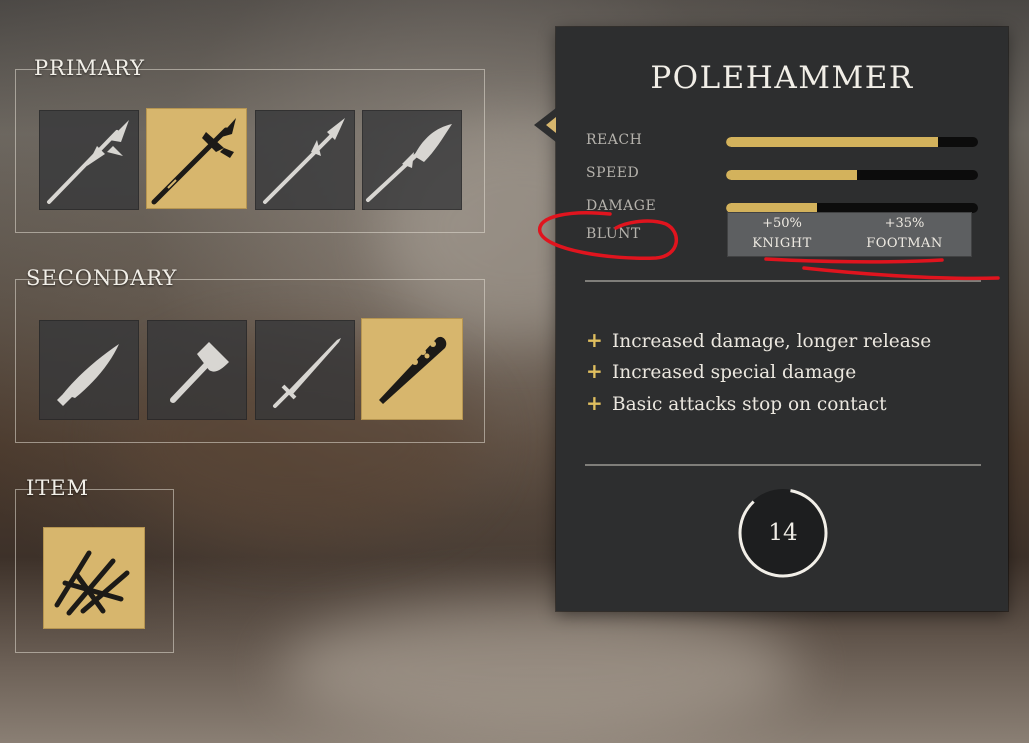 This screenshot has width=1029, height=743. I want to click on stat-bar-reach, so click(852, 142).